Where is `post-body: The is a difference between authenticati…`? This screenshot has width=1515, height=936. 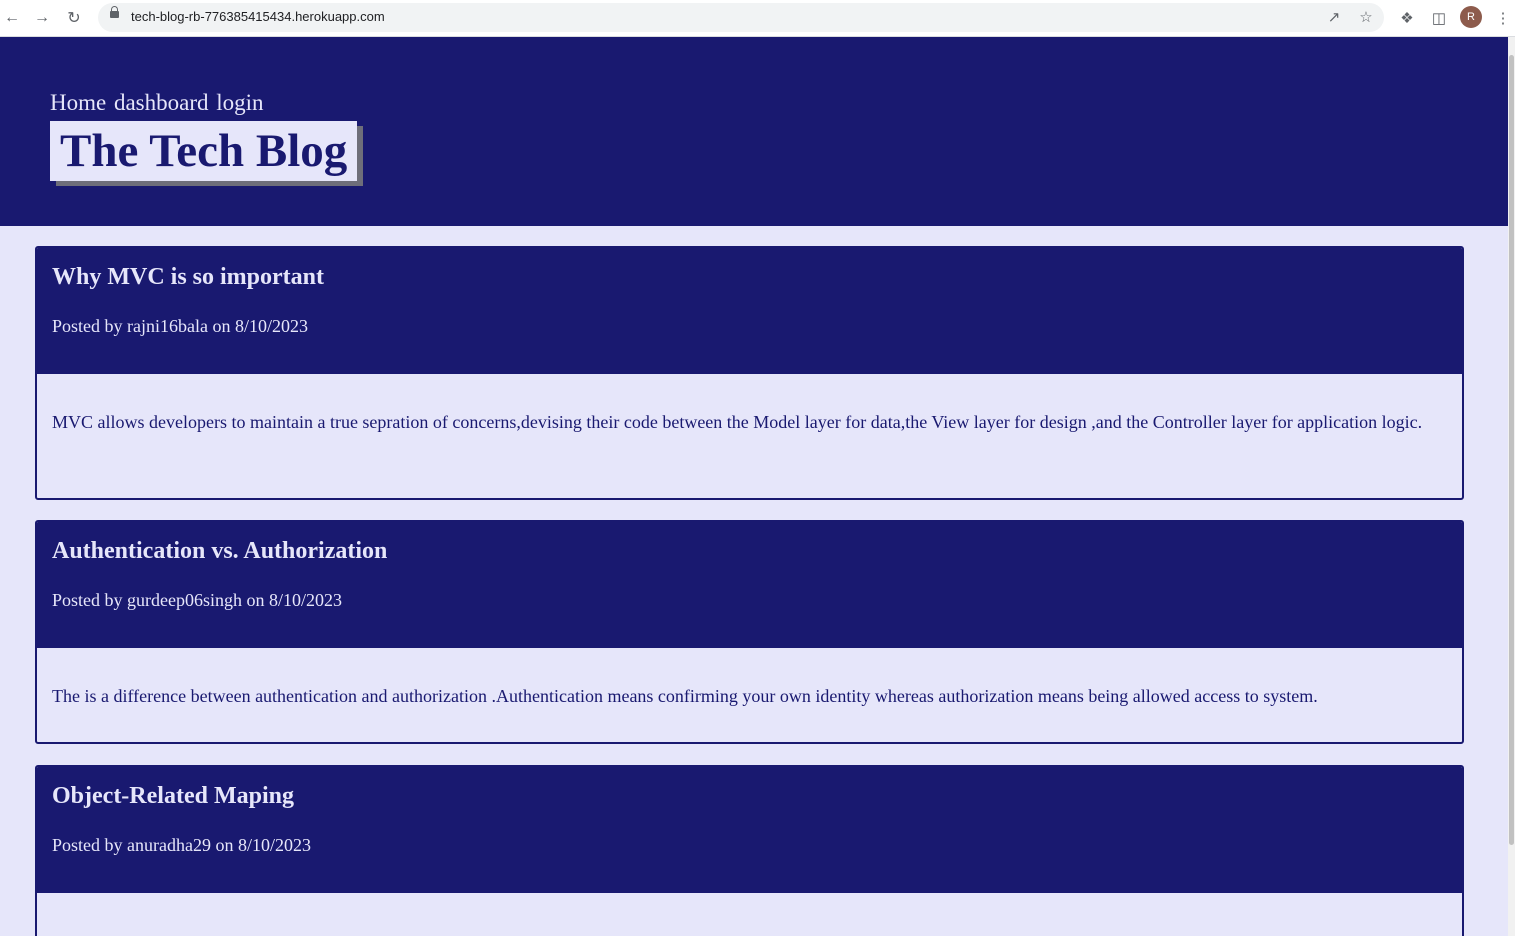
post-body: The is a difference between authenticati… is located at coordinates (685, 696).